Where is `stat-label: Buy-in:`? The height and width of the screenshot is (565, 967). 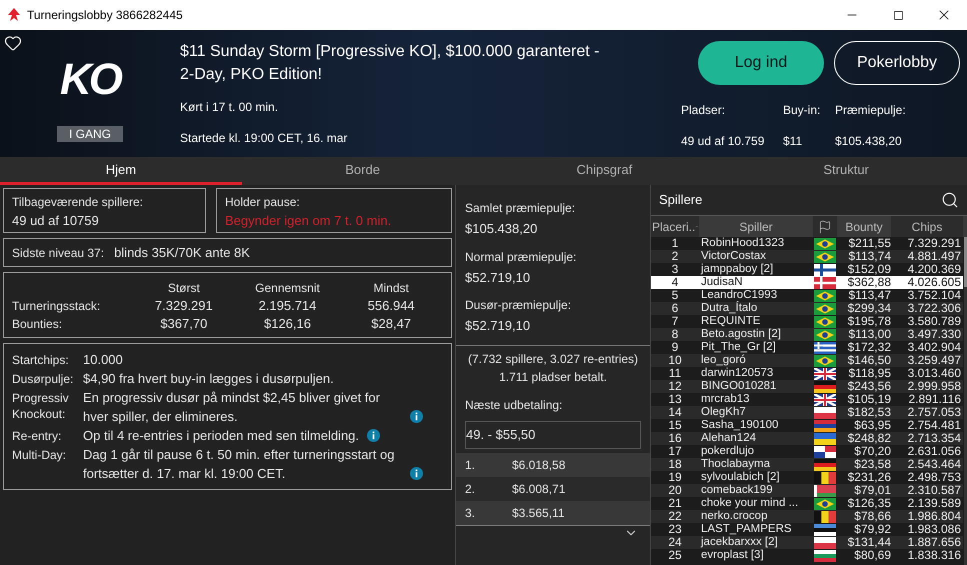 stat-label: Buy-in: is located at coordinates (802, 110).